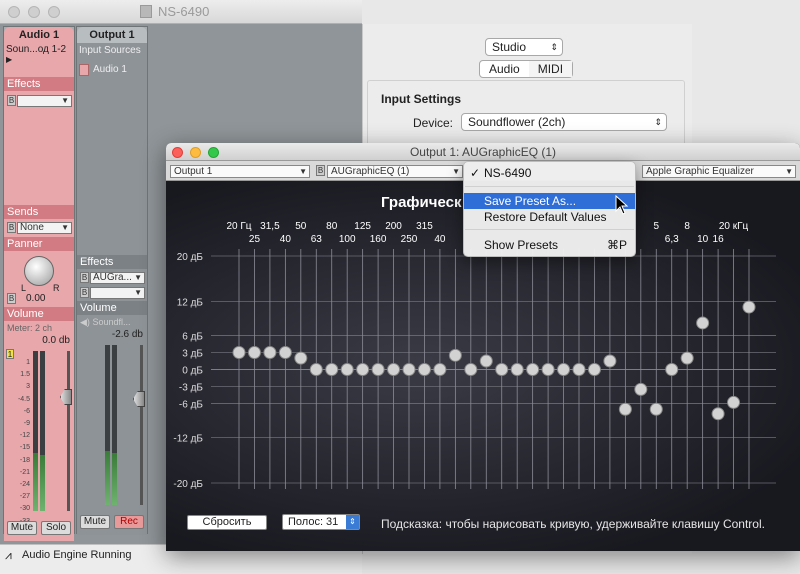 The width and height of the screenshot is (800, 574). Describe the element at coordinates (11, 227) in the screenshot. I see `sends-bypass-button: B` at that location.